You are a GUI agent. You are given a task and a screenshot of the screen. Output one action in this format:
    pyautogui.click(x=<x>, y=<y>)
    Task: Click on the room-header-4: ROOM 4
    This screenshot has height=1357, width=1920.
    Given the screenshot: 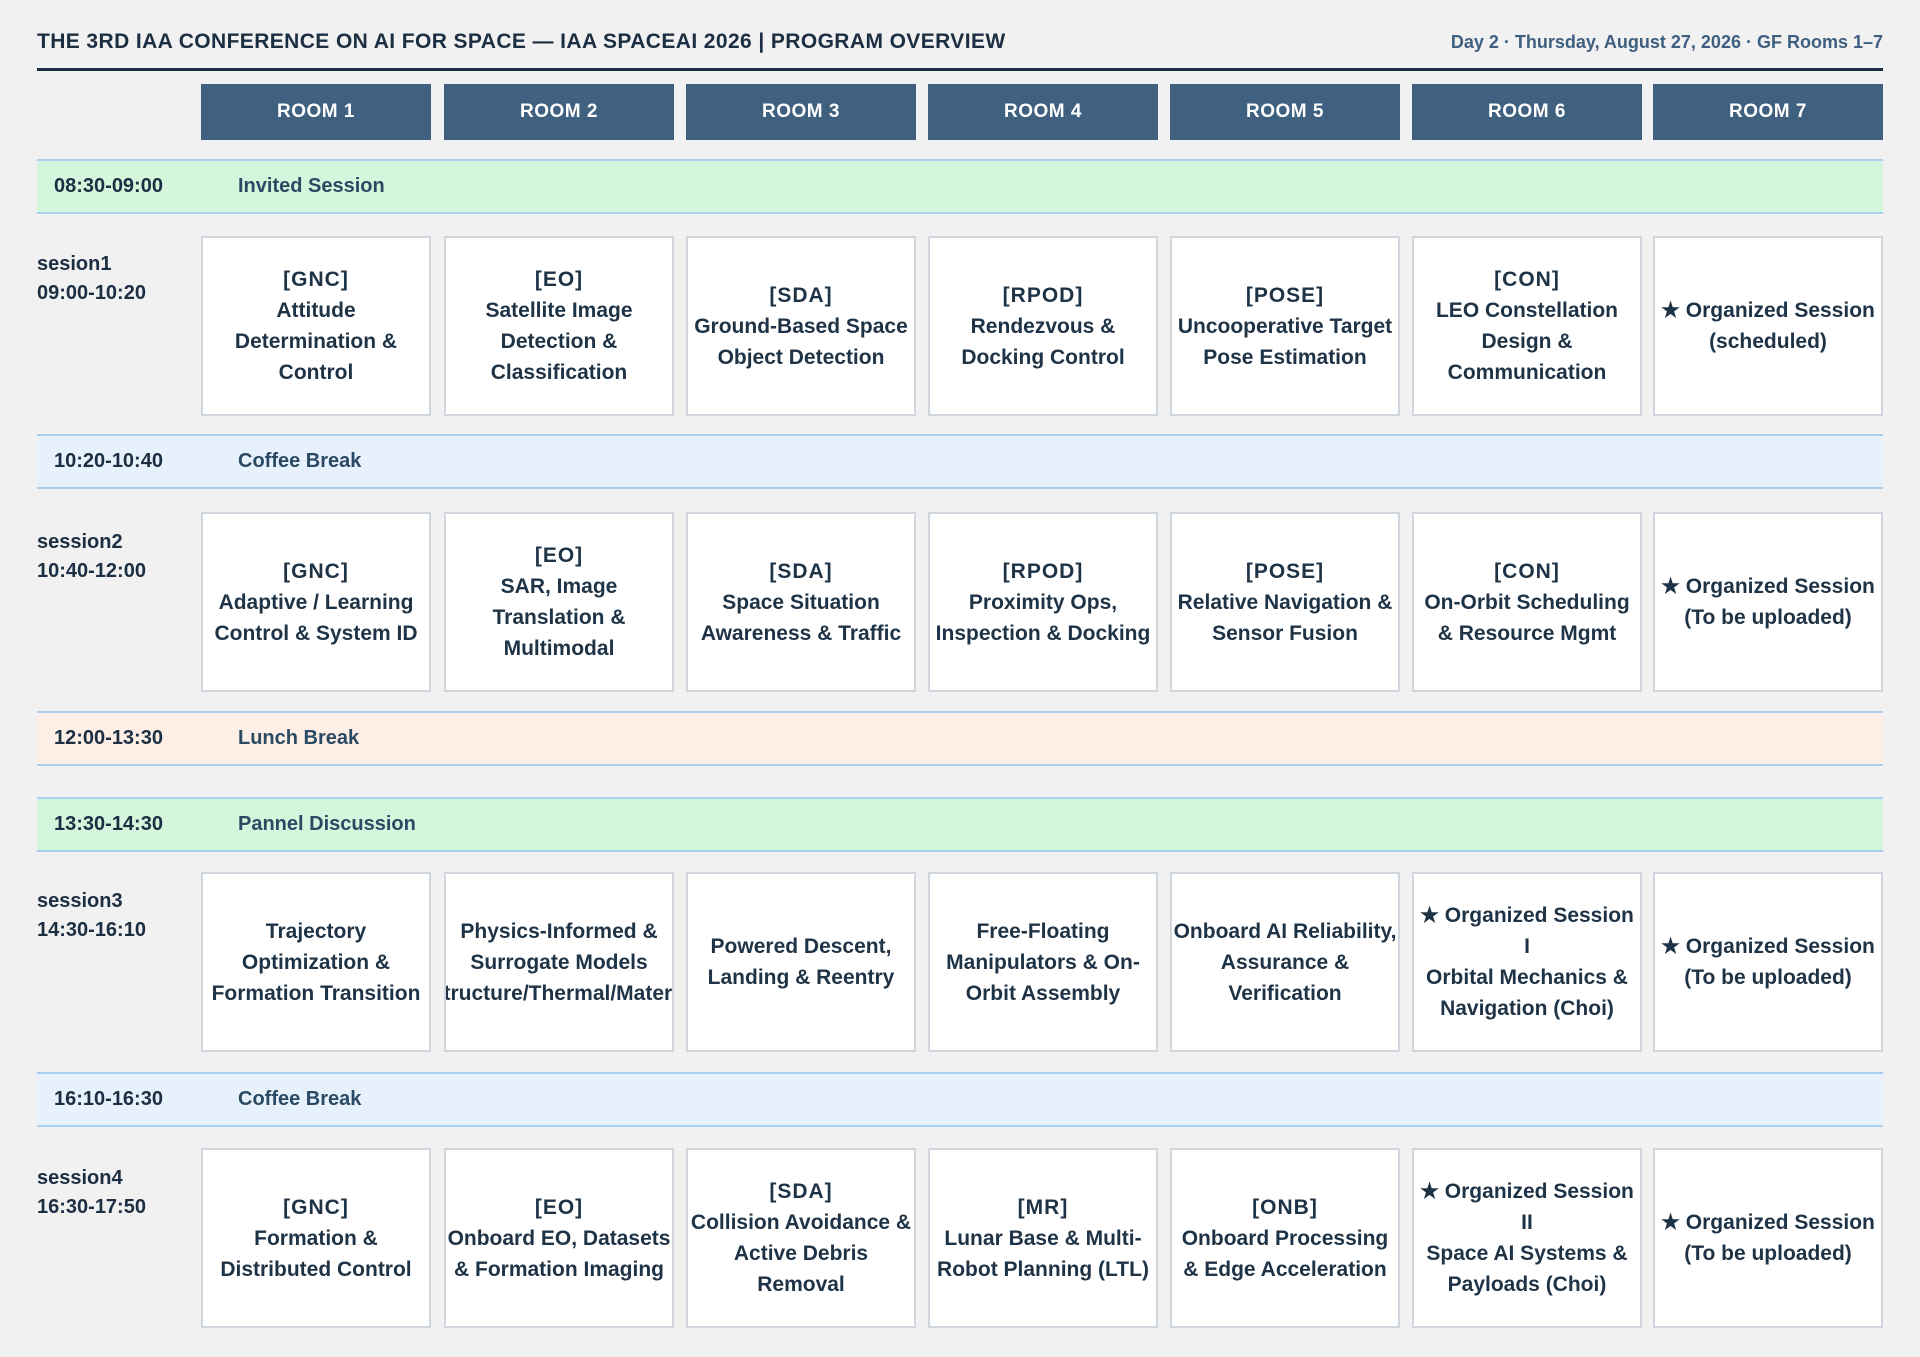 What is the action you would take?
    pyautogui.click(x=1043, y=112)
    